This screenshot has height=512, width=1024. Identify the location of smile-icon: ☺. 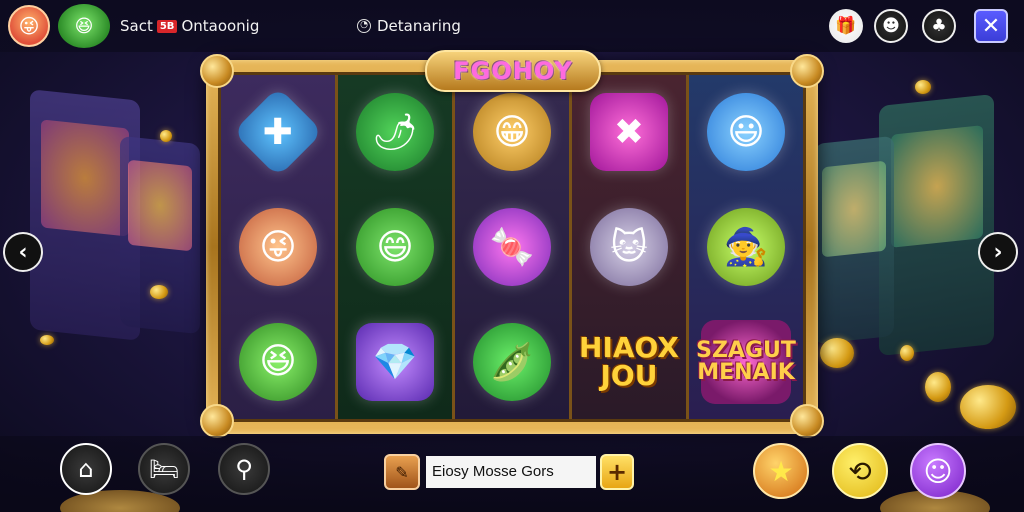
(938, 471).